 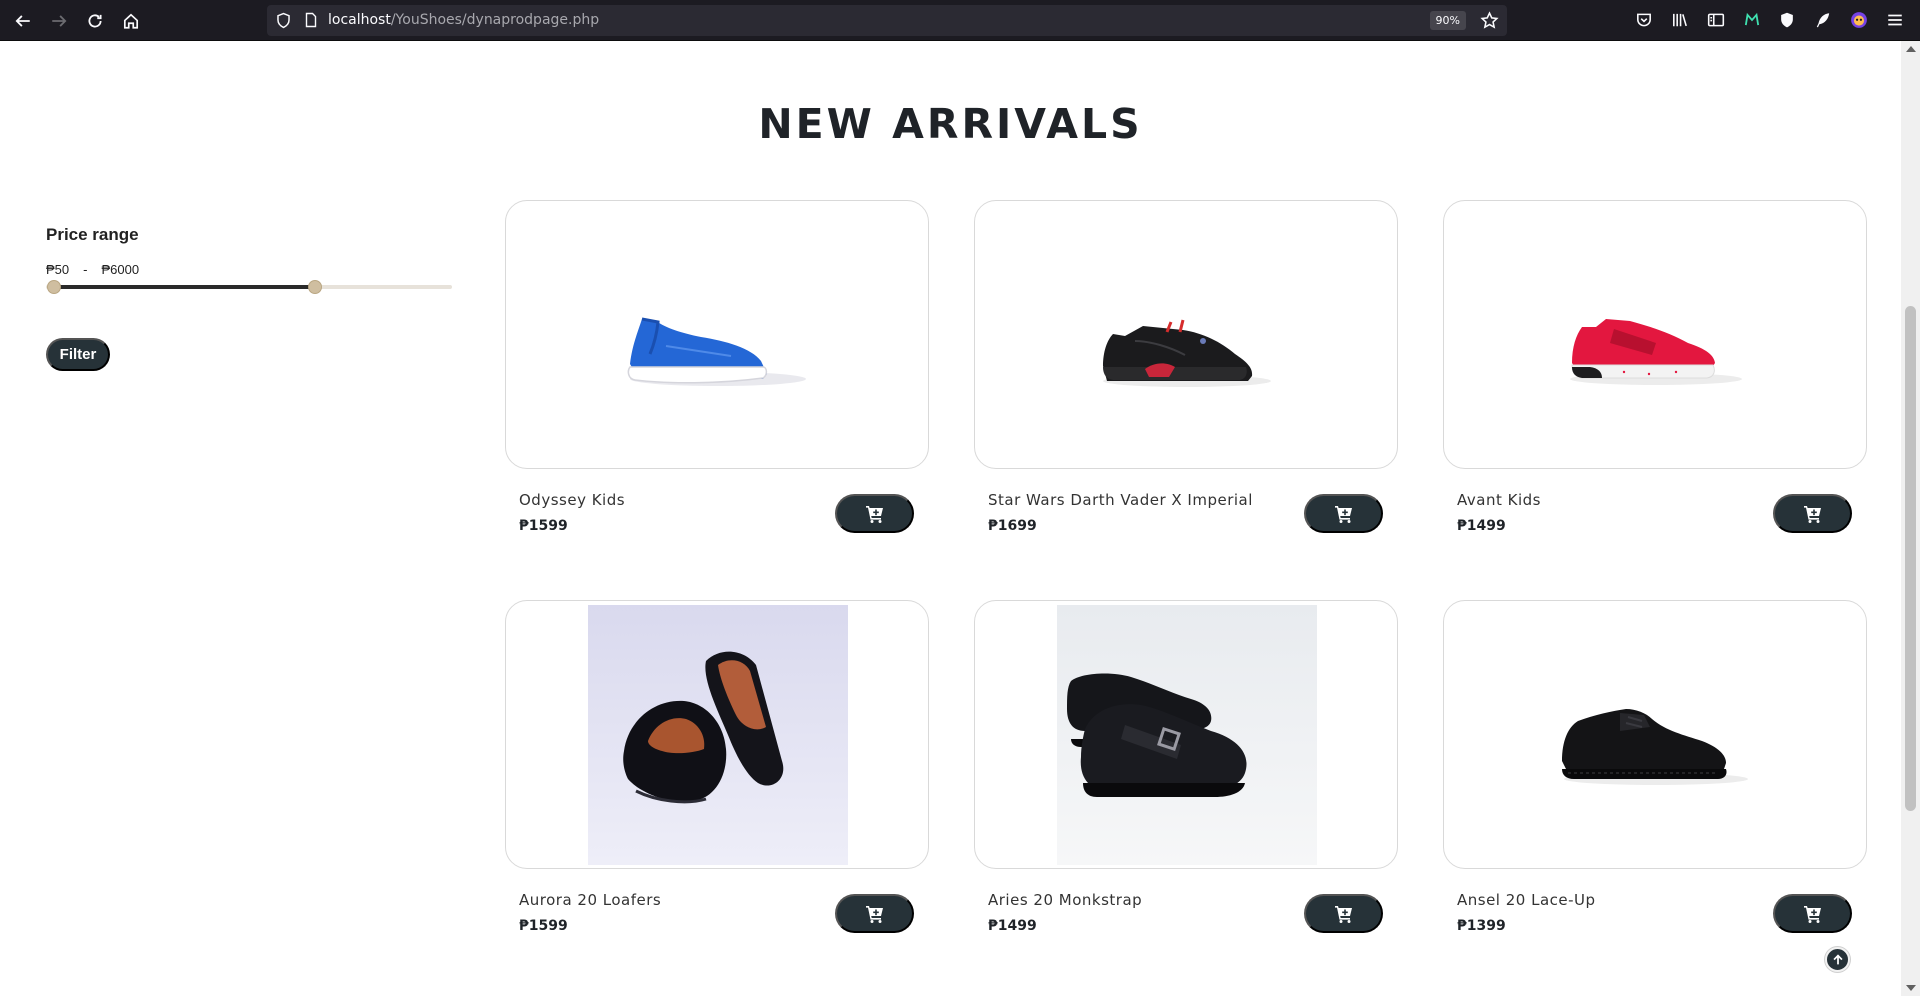 I want to click on black-leather-loafers-image, so click(x=718, y=735).